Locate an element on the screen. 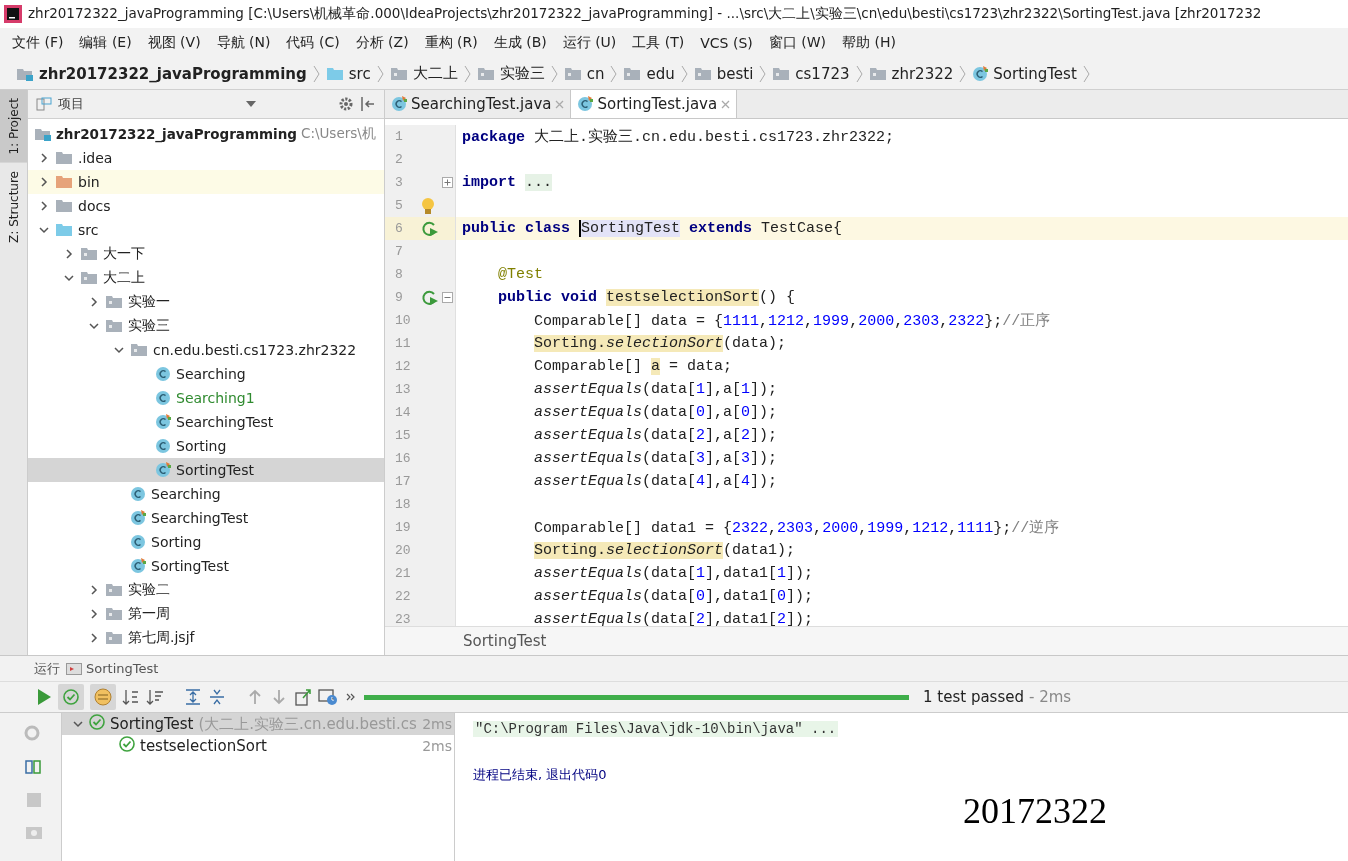 This screenshot has width=1348, height=861. breadcrumb-item: zhr2322 is located at coordinates (911, 73).